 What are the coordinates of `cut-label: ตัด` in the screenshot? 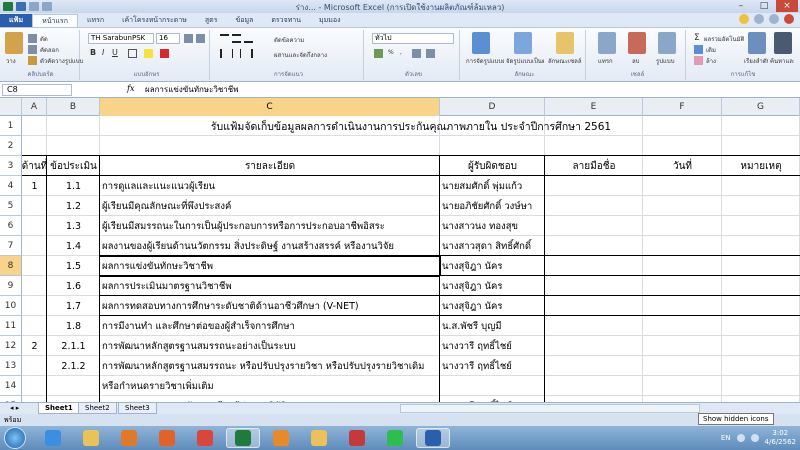 It's located at (44, 39).